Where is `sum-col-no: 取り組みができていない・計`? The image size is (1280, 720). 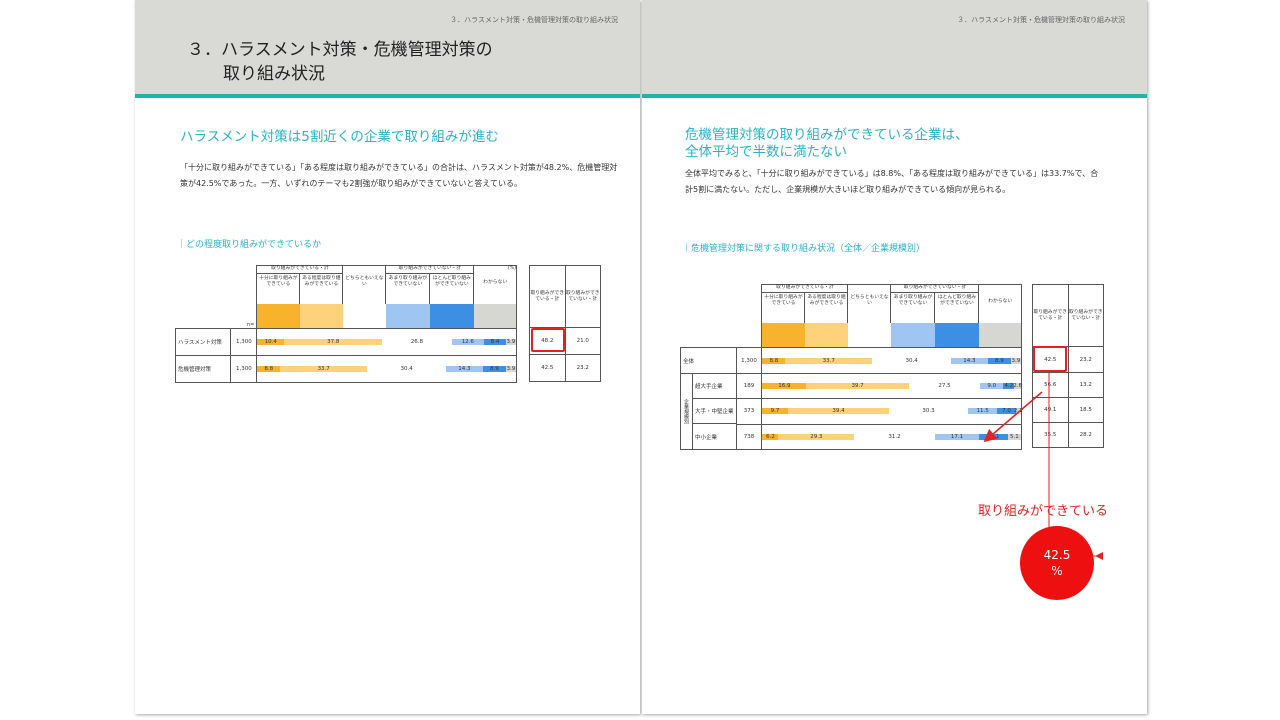 sum-col-no: 取り組みができていない・計 is located at coordinates (582, 296).